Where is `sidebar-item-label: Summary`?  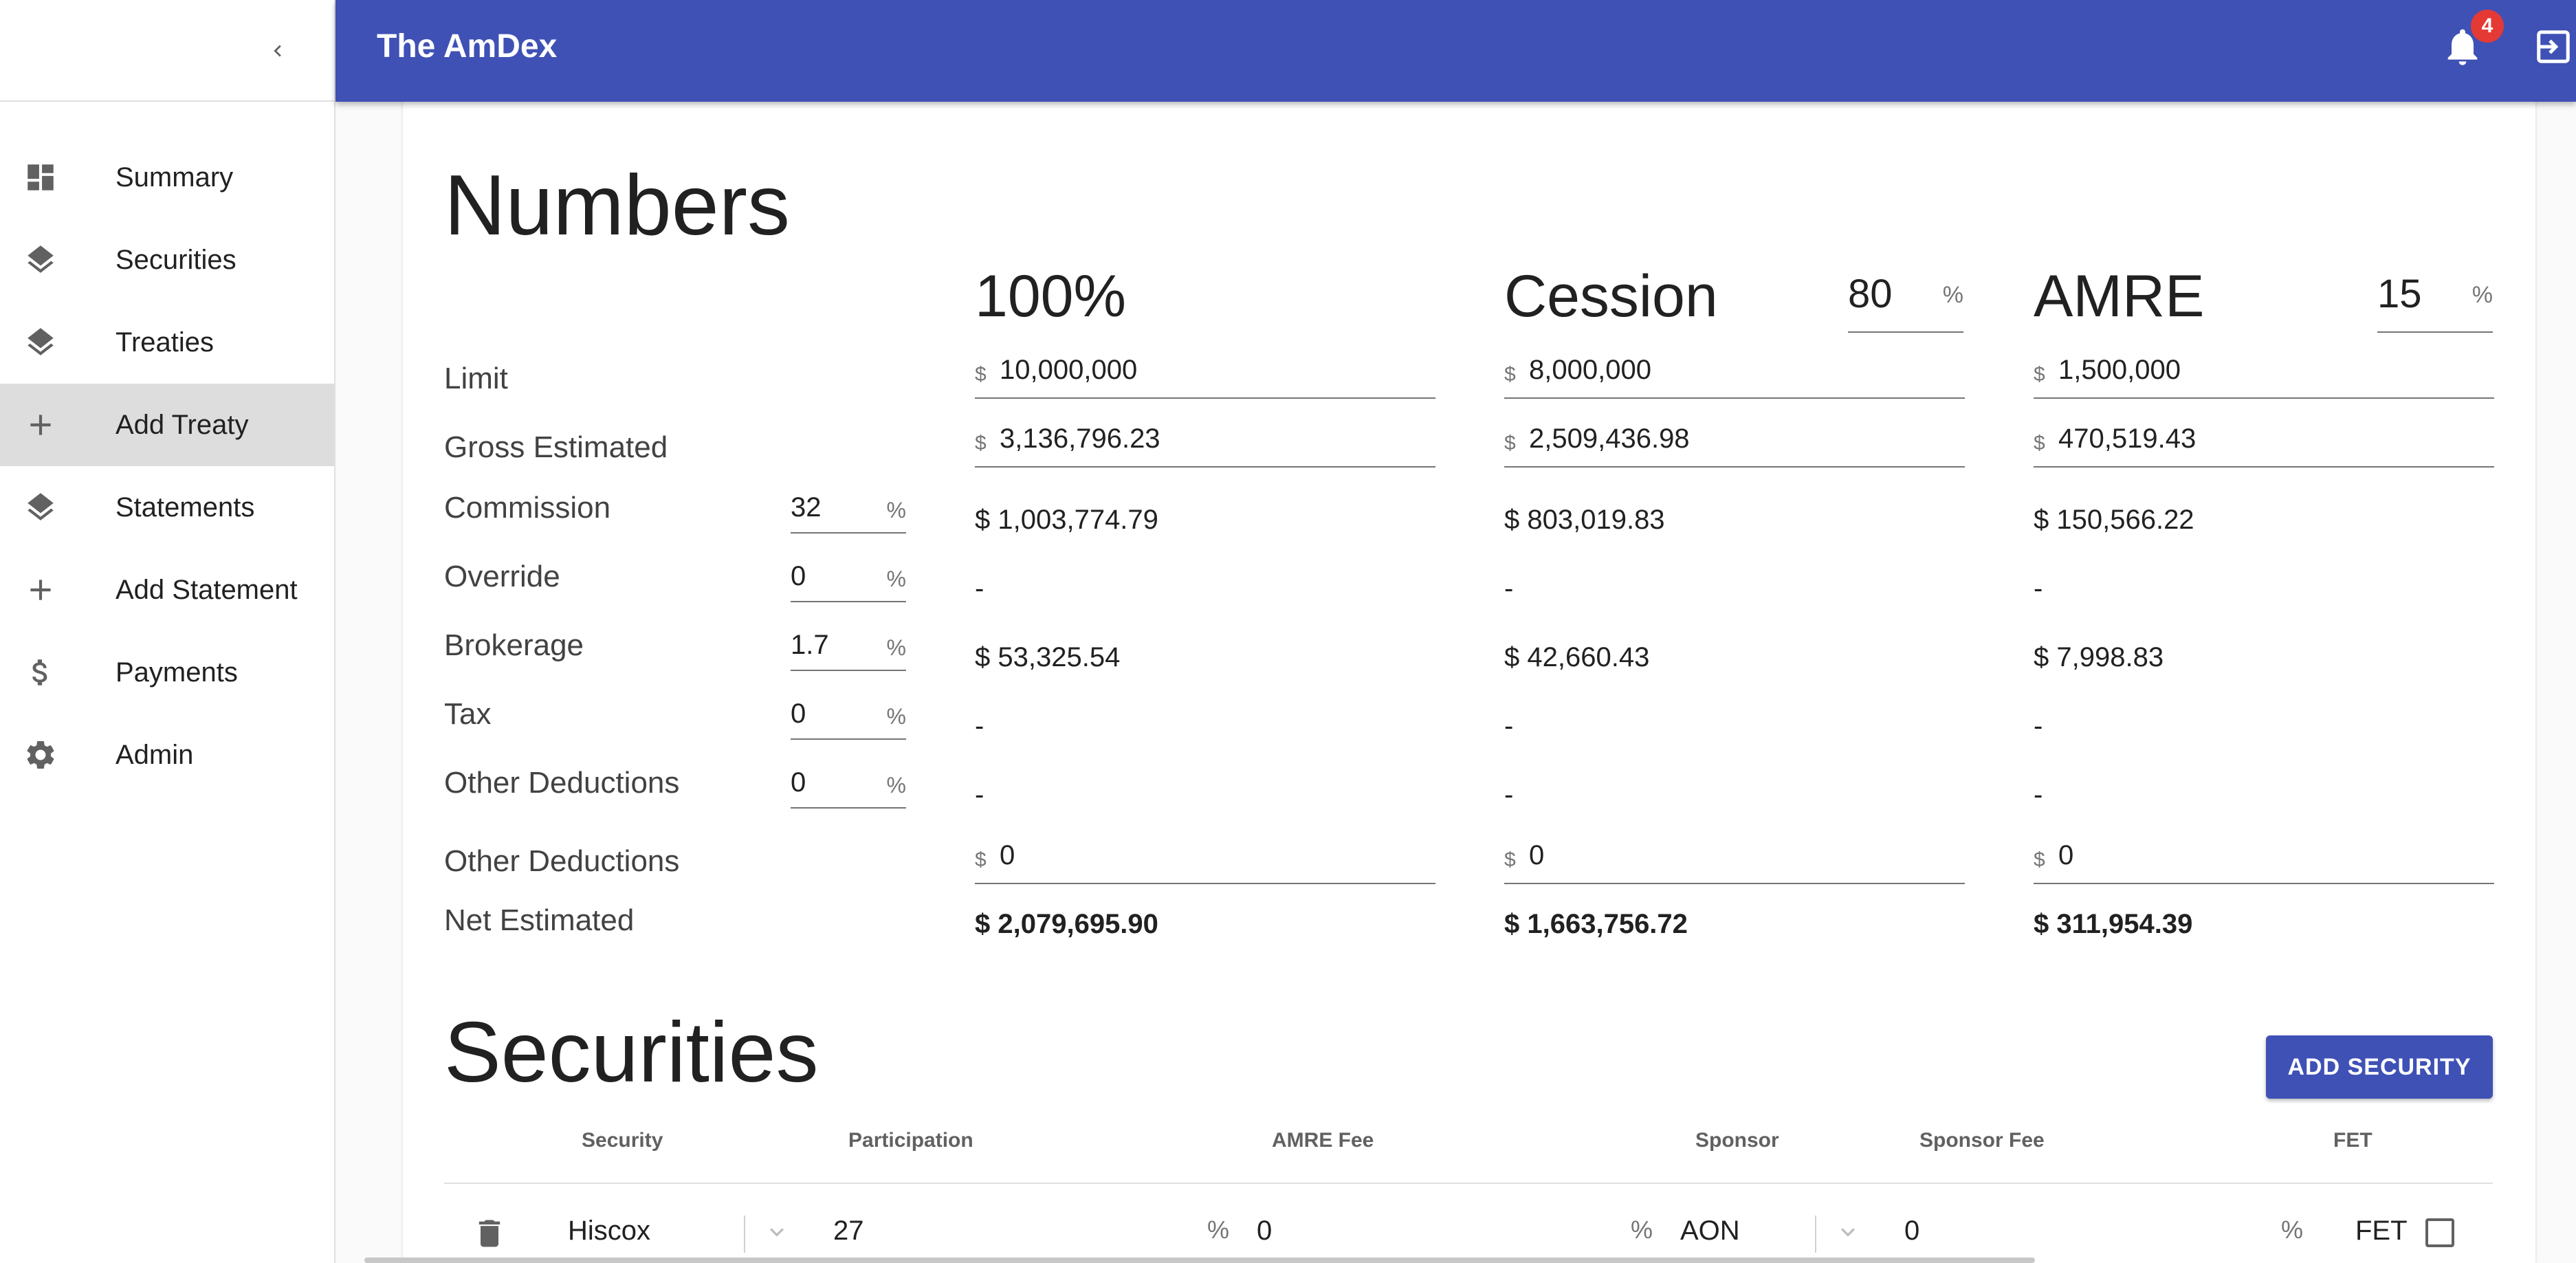 sidebar-item-label: Summary is located at coordinates (174, 178).